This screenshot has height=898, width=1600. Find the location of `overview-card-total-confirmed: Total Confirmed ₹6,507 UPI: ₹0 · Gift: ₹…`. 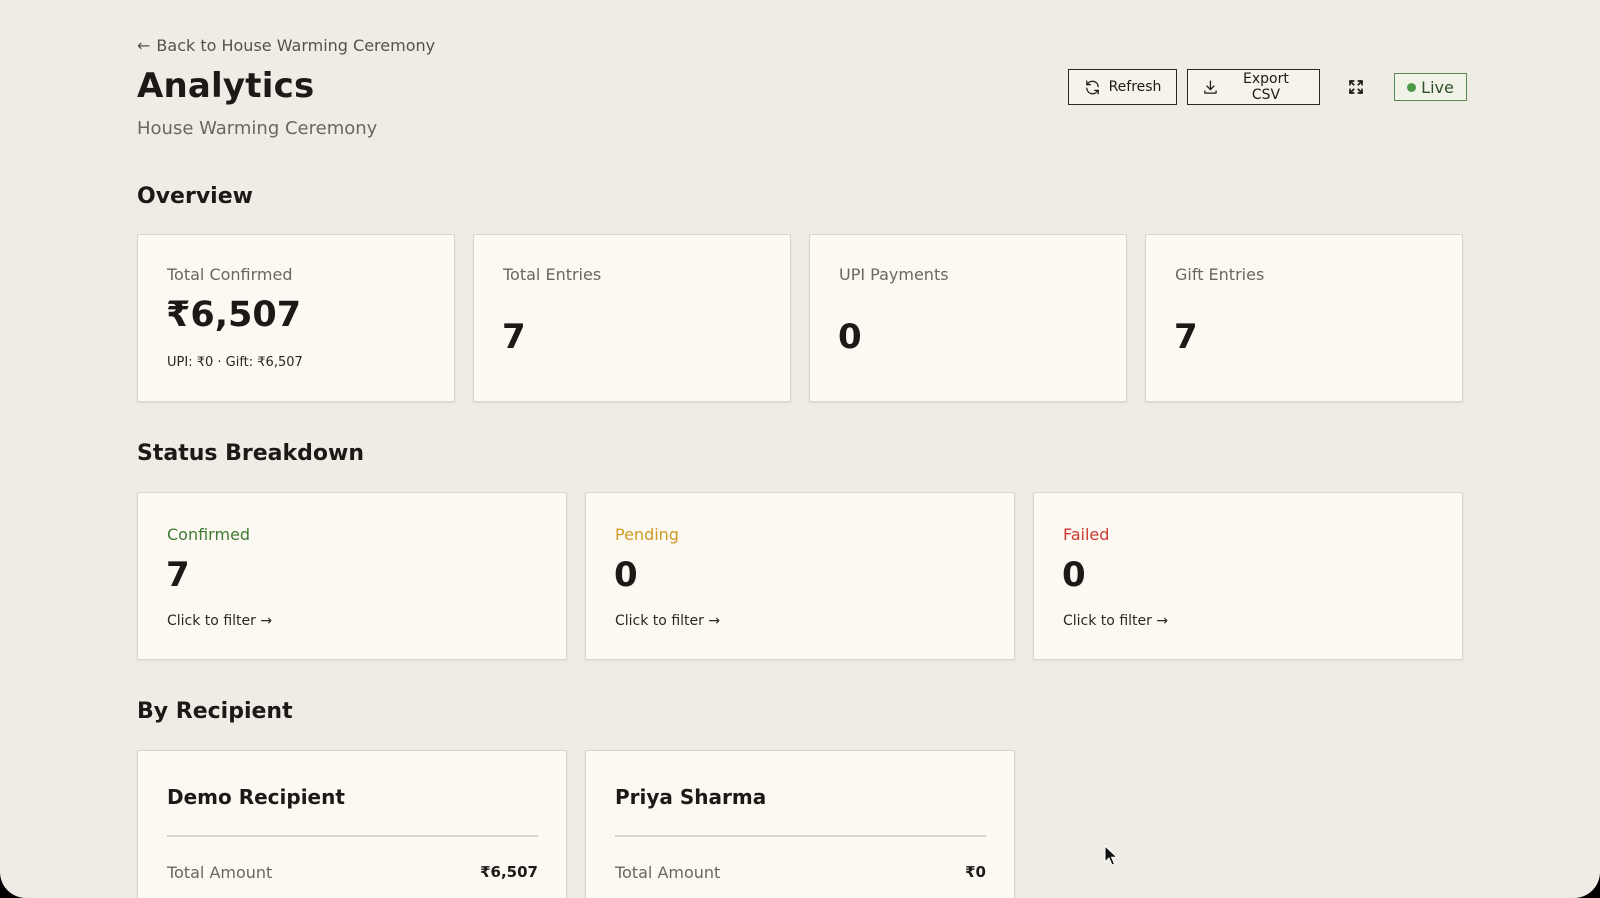

overview-card-total-confirmed: Total Confirmed ₹6,507 UPI: ₹0 · Gift: ₹… is located at coordinates (296, 318).